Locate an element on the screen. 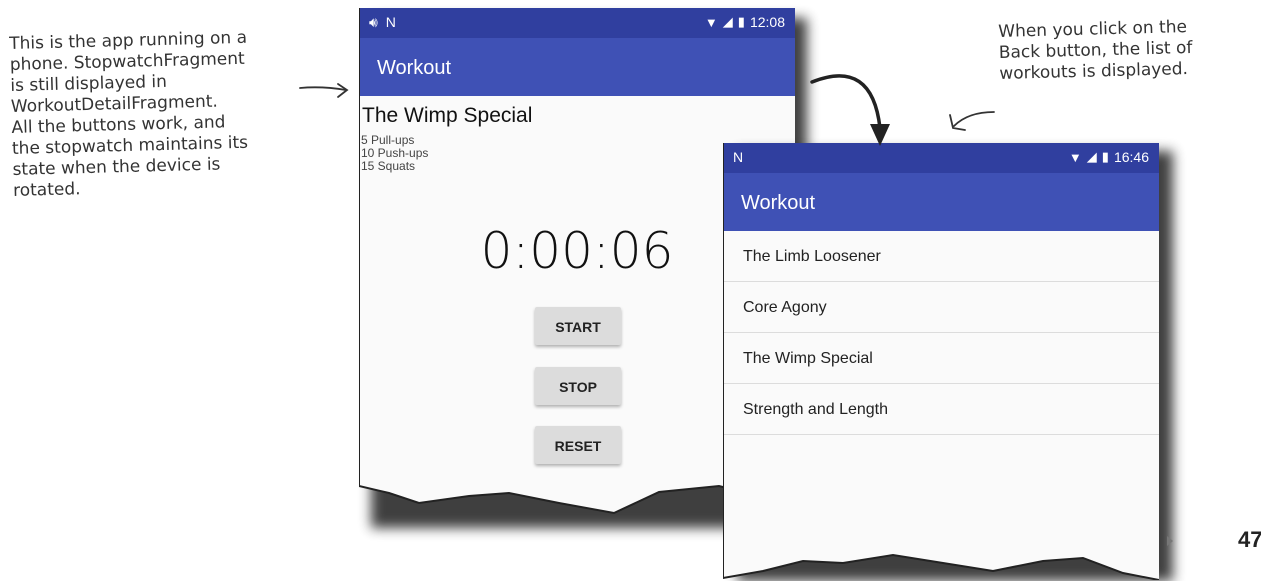  pointer-arrow-right is located at coordinates (972, 121).